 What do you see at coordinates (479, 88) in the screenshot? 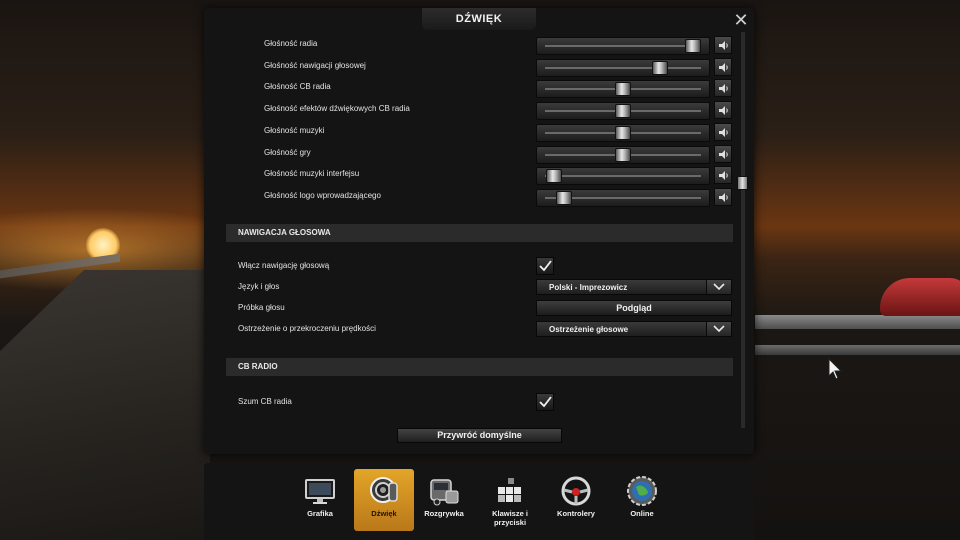
I see `volume-row: Głośność CB radia` at bounding box center [479, 88].